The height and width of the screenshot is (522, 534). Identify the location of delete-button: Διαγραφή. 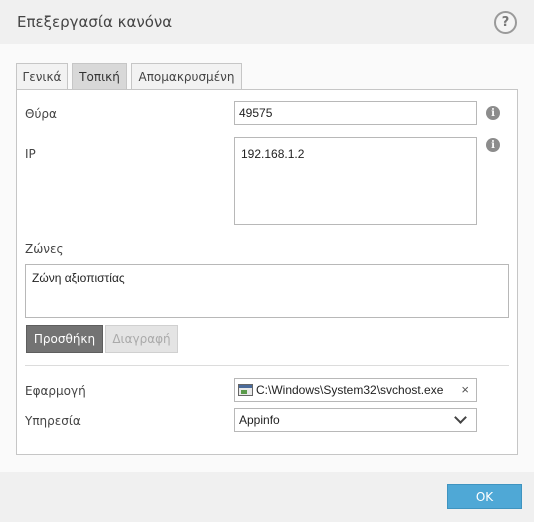
(141, 339).